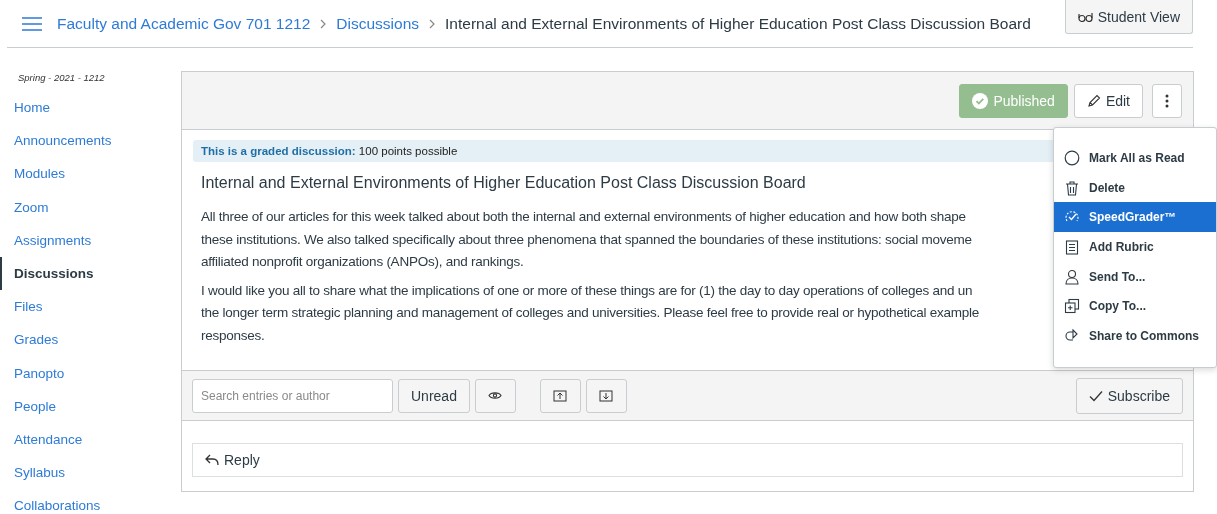 The width and height of the screenshot is (1217, 514). What do you see at coordinates (503, 183) in the screenshot?
I see `discussion-title: Internal and External Environments of Higher Education Post Class Discussion Board` at bounding box center [503, 183].